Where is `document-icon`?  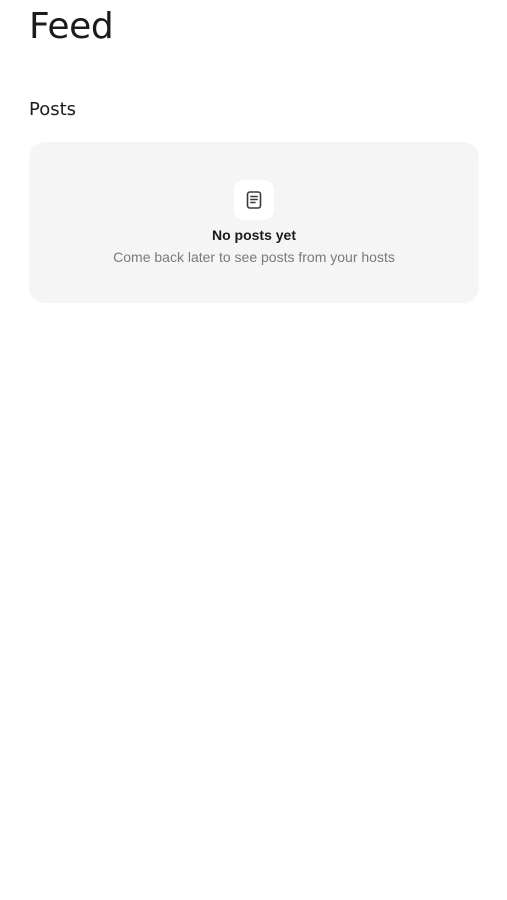
document-icon is located at coordinates (254, 200).